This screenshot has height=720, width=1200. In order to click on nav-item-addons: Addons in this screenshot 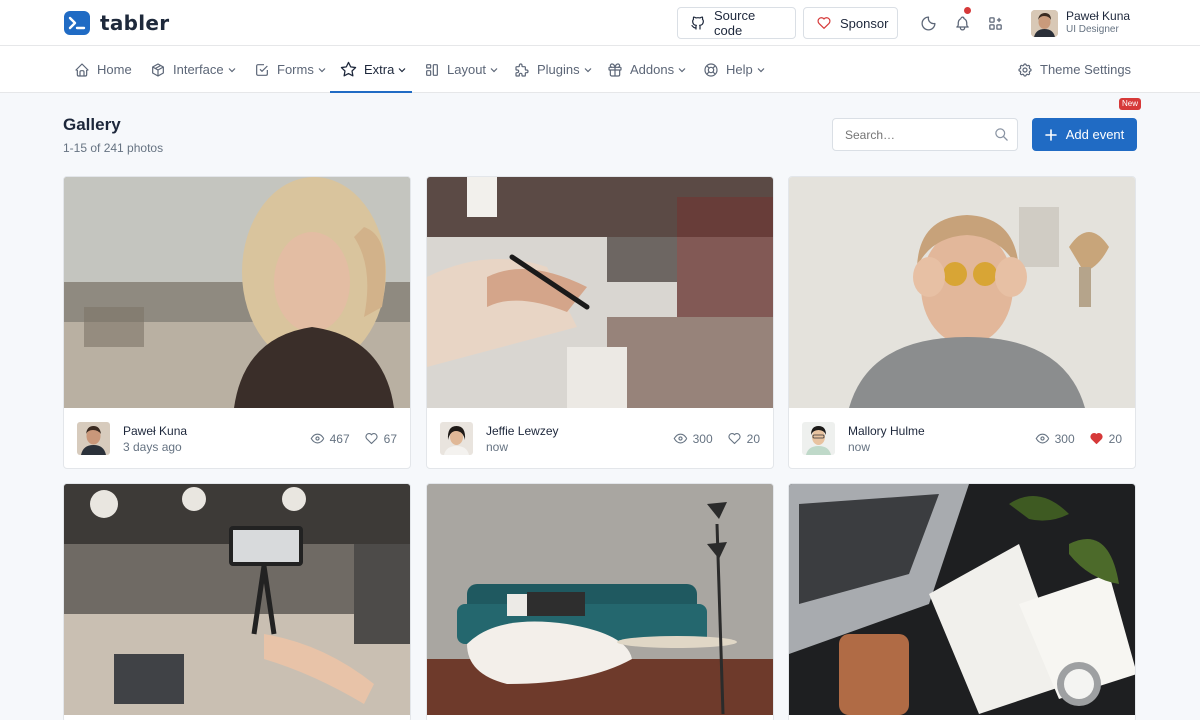, I will do `click(646, 69)`.